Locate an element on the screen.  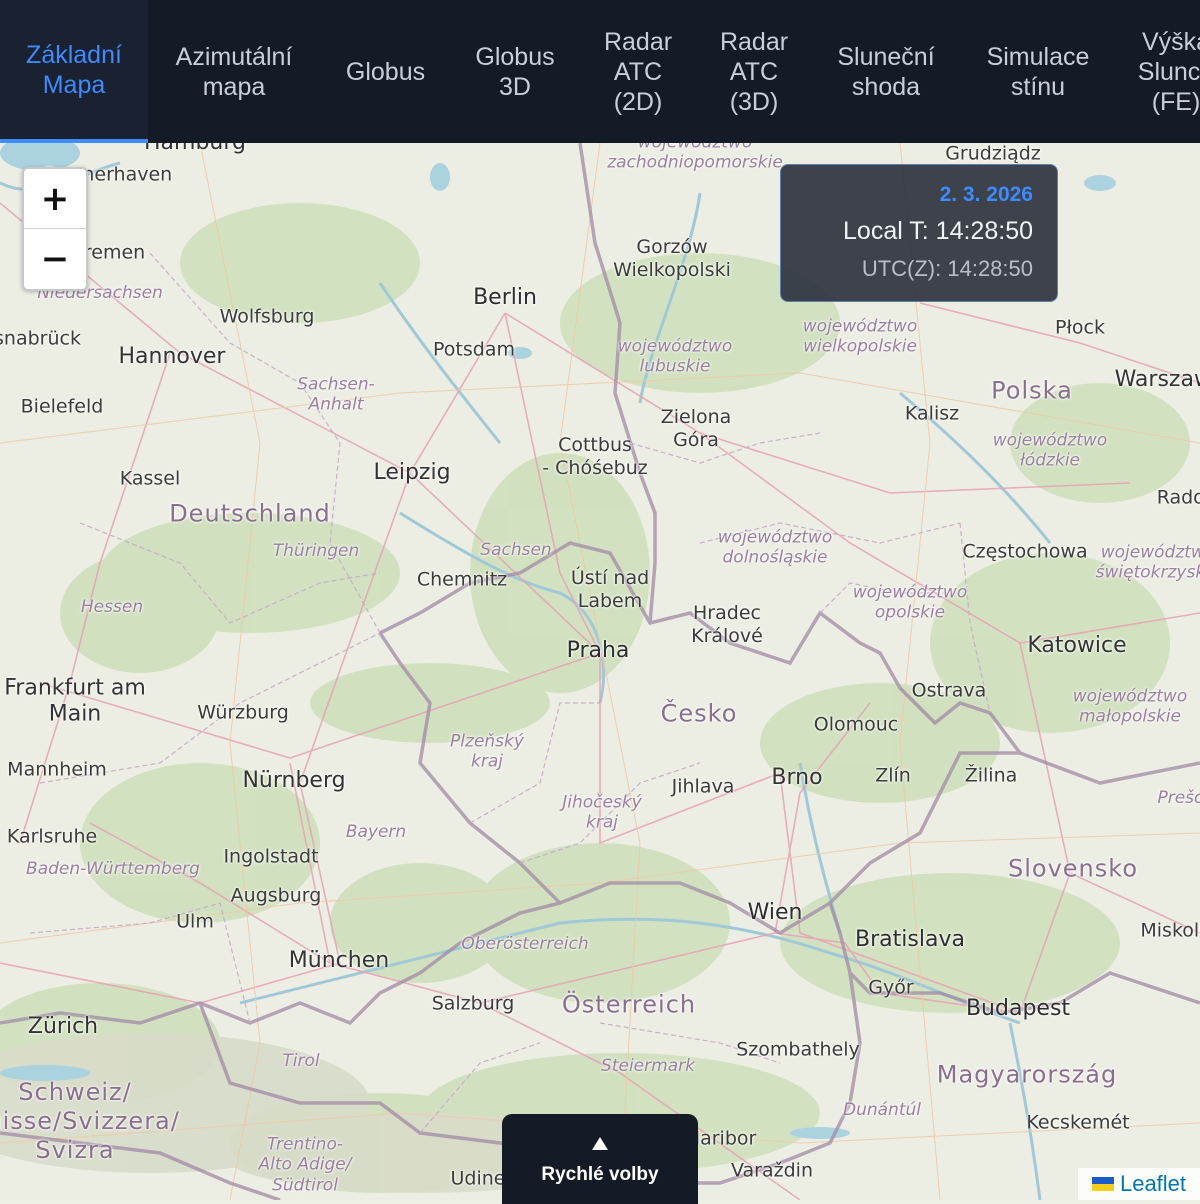
map-label: Karlsruhe is located at coordinates (52, 836).